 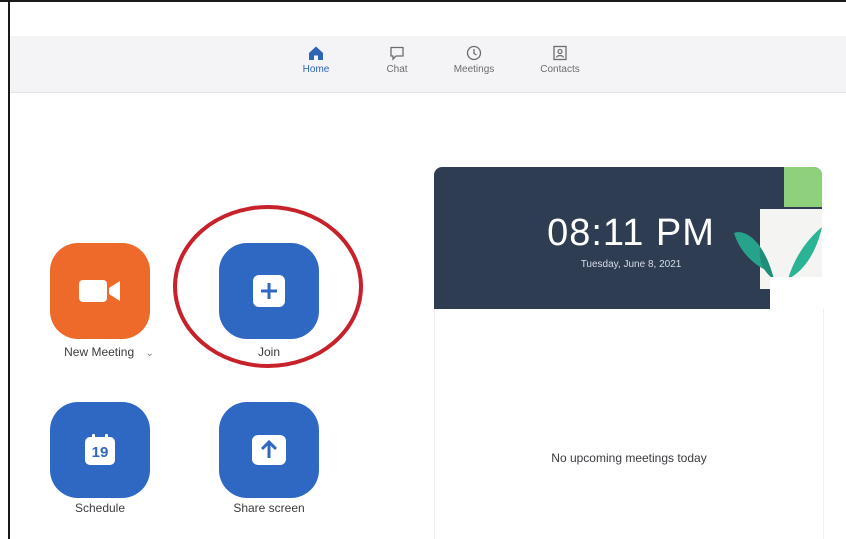 What do you see at coordinates (397, 69) in the screenshot?
I see `tab-chat-label: Chat` at bounding box center [397, 69].